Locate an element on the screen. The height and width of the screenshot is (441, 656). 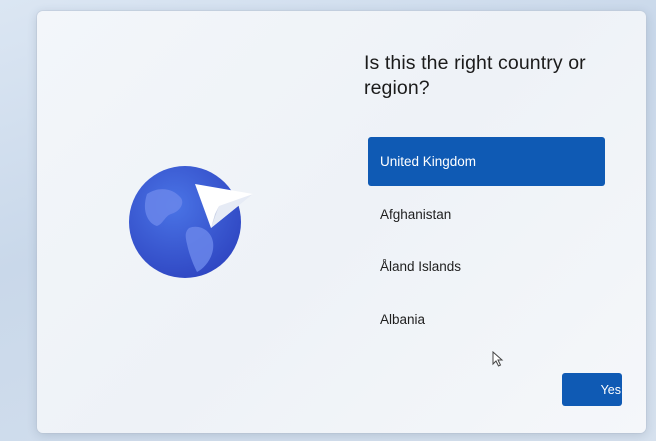
country-option-label: Albania is located at coordinates (403, 319).